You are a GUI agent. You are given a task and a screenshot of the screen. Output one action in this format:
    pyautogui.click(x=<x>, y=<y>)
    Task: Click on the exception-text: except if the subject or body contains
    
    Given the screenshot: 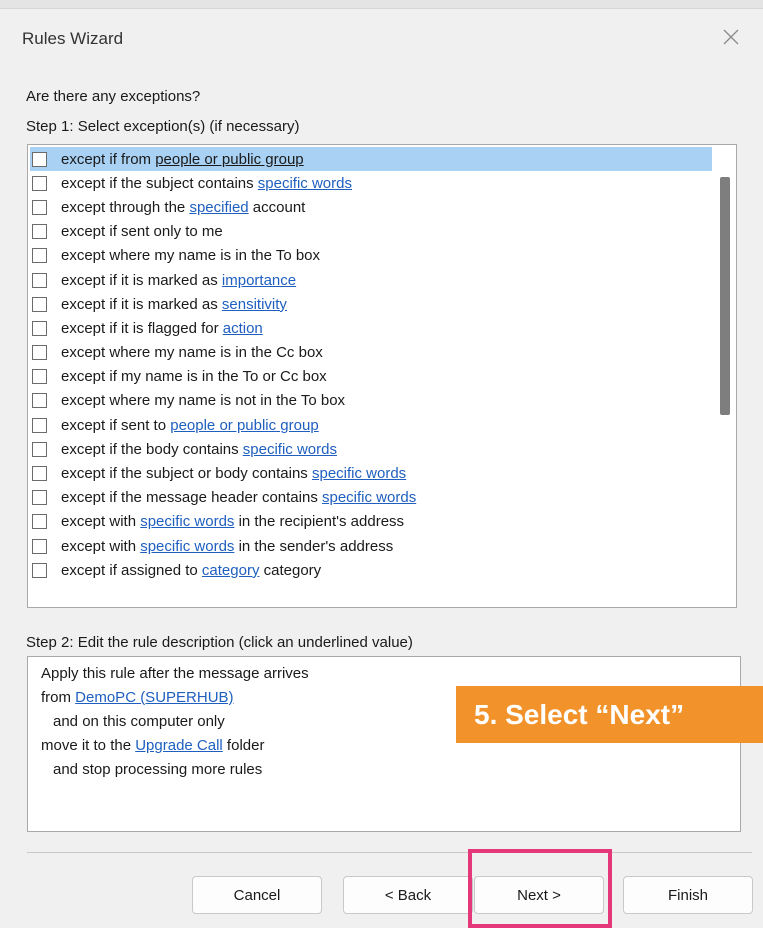 What is the action you would take?
    pyautogui.click(x=186, y=474)
    